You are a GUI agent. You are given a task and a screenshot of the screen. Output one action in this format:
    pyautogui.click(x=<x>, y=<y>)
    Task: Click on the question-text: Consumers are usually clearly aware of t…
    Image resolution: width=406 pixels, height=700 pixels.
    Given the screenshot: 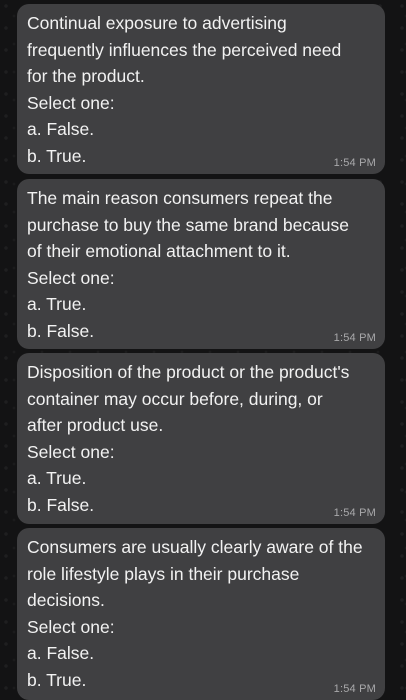 What is the action you would take?
    pyautogui.click(x=195, y=573)
    